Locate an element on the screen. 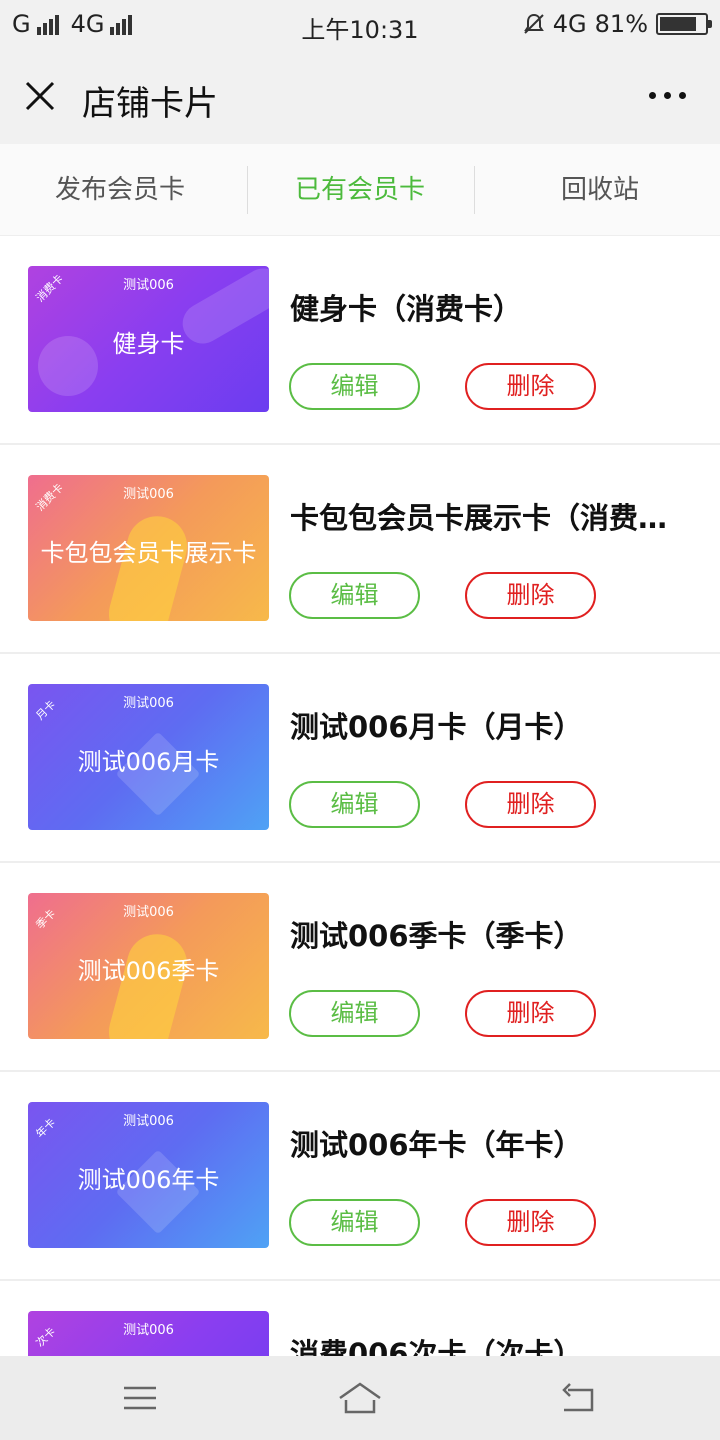  card-title: 测试006月卡（月卡） is located at coordinates (436, 727).